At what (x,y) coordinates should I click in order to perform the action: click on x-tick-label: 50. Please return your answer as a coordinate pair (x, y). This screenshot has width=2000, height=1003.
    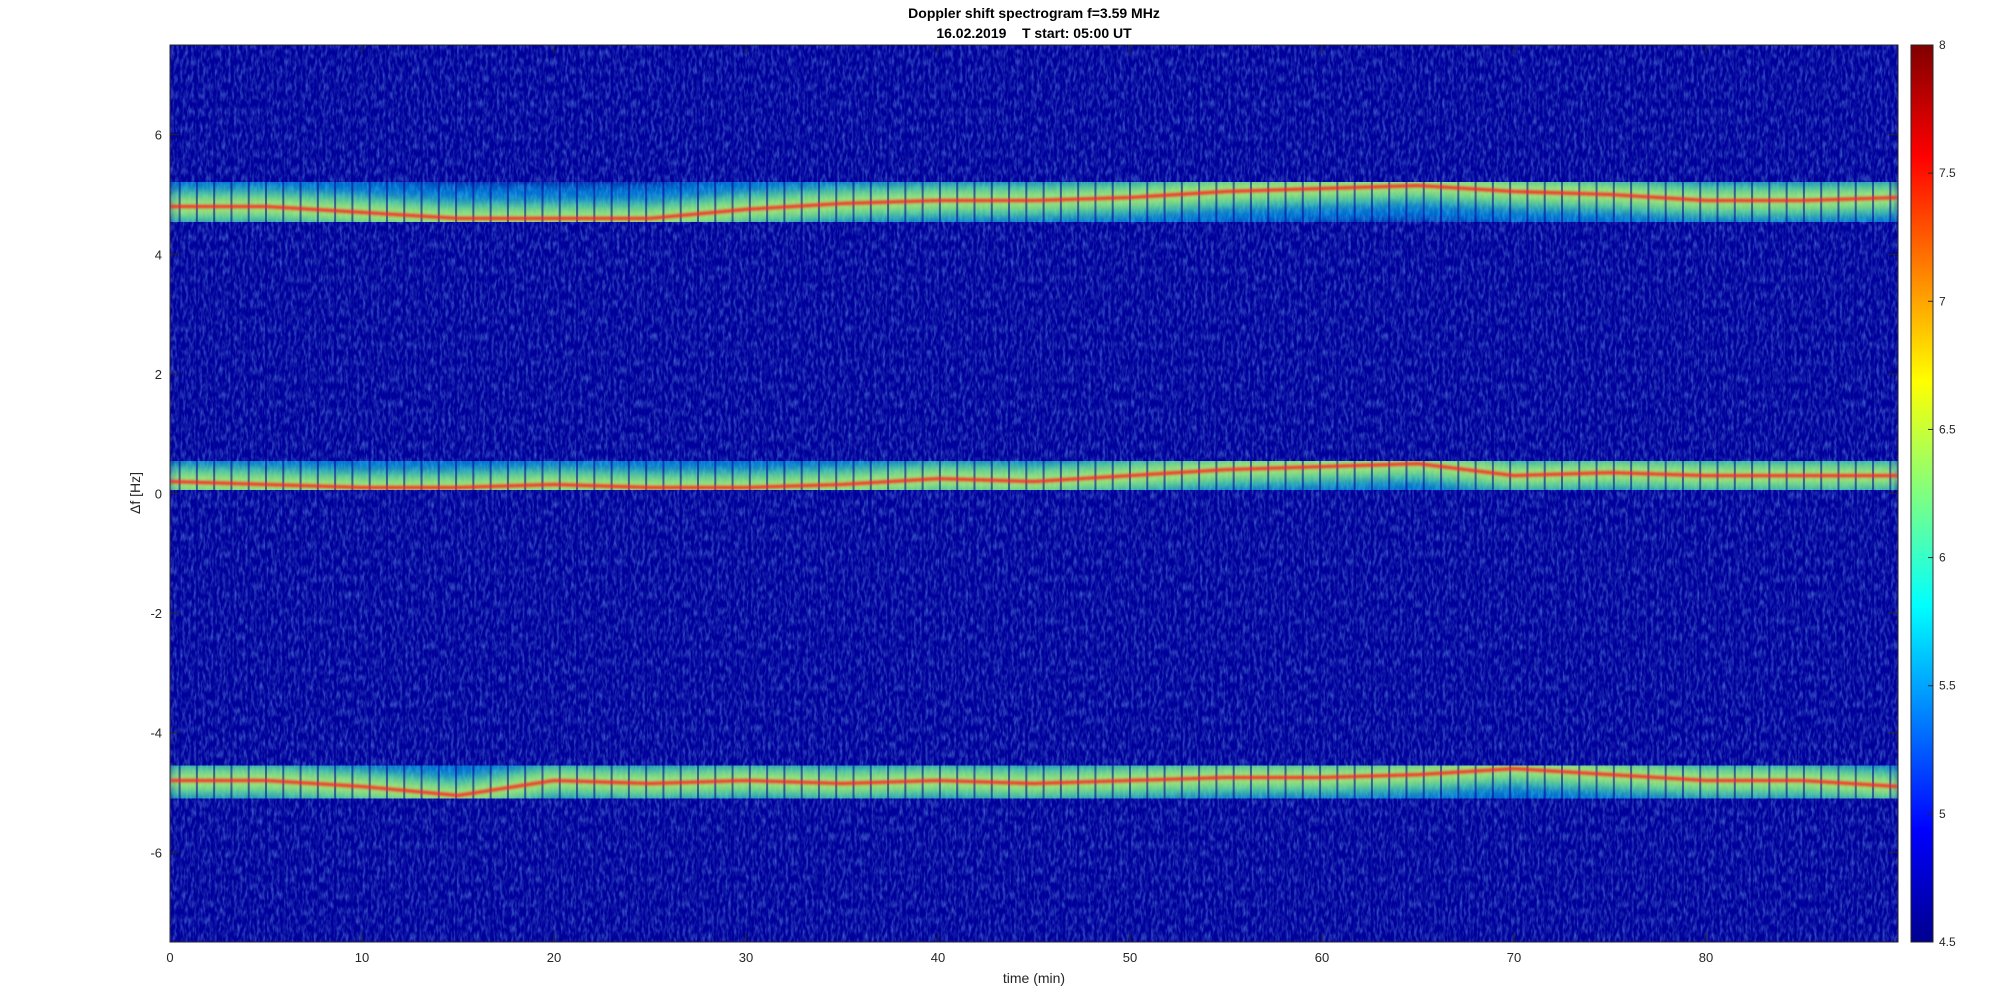
    Looking at the image, I should click on (1130, 957).